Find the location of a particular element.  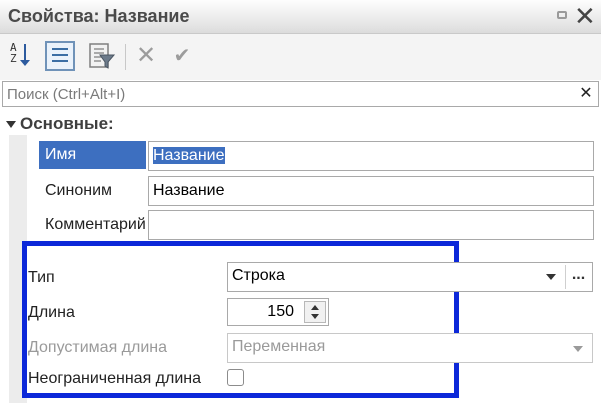

search-box: ✕ is located at coordinates (300, 94).